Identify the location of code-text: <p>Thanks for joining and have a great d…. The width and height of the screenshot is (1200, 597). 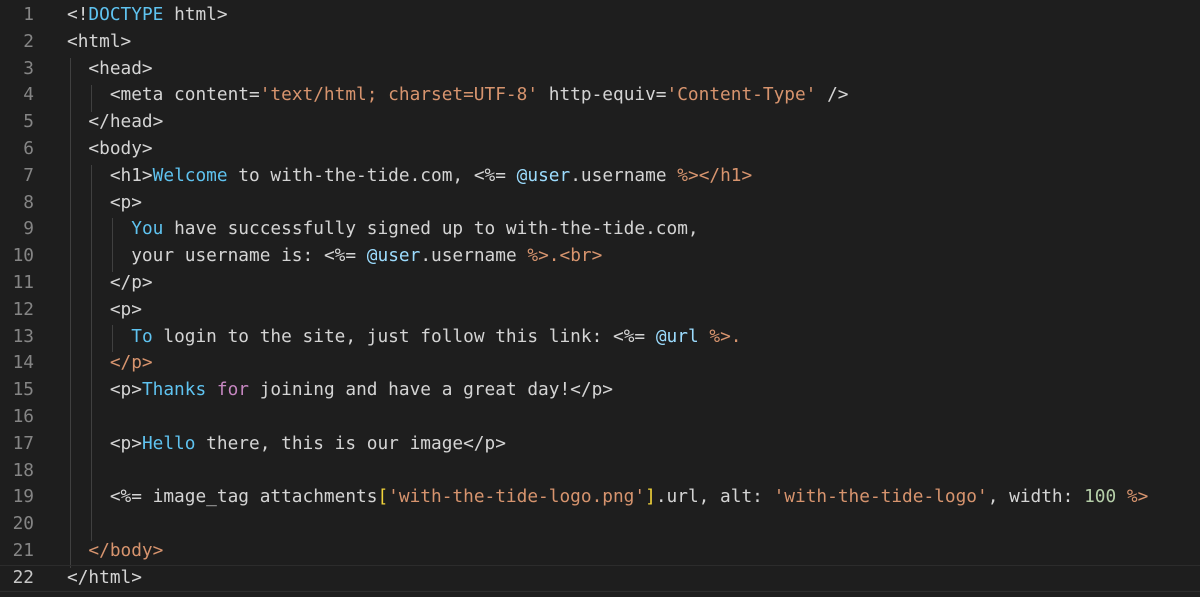
(340, 390).